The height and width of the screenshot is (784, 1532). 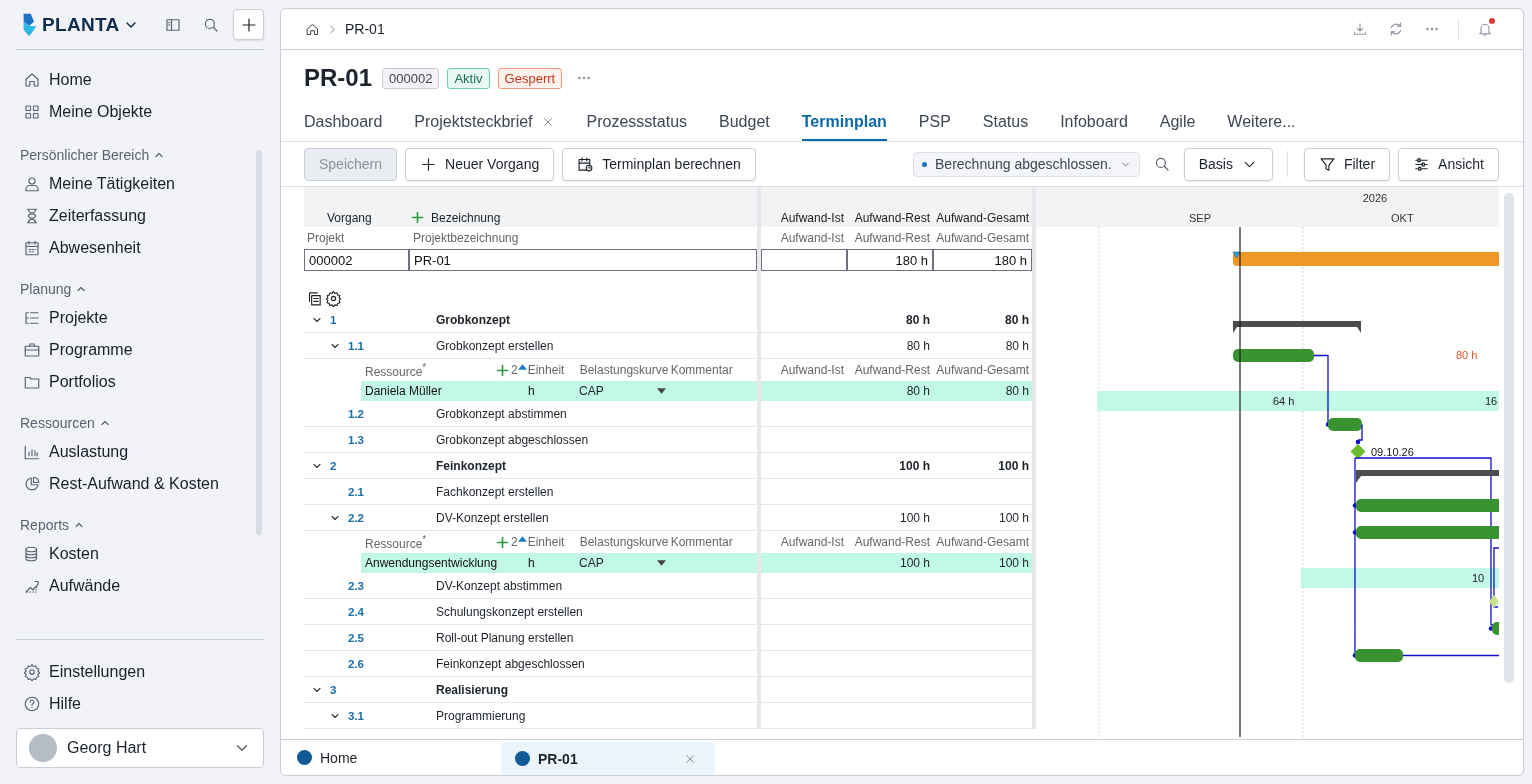 I want to click on milestone-date: 09.10.26, so click(x=1392, y=452).